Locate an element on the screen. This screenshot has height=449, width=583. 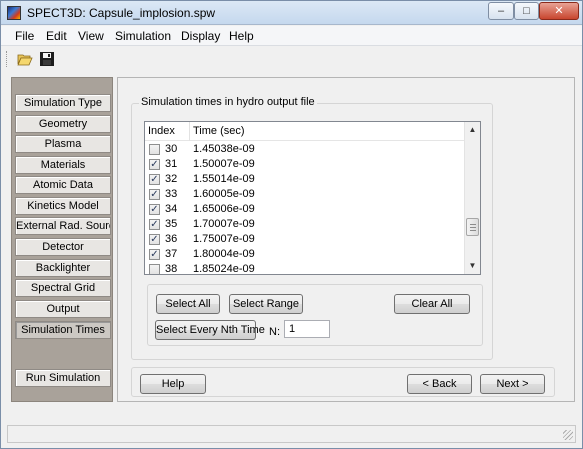
list-row: 38 1.85024e-09 is located at coordinates (305, 268).